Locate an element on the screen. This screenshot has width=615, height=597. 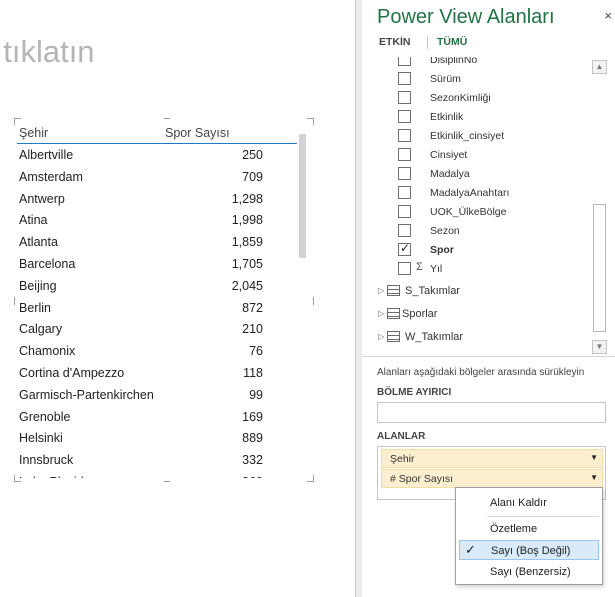
table-row: Albertville 250 is located at coordinates (158, 155).